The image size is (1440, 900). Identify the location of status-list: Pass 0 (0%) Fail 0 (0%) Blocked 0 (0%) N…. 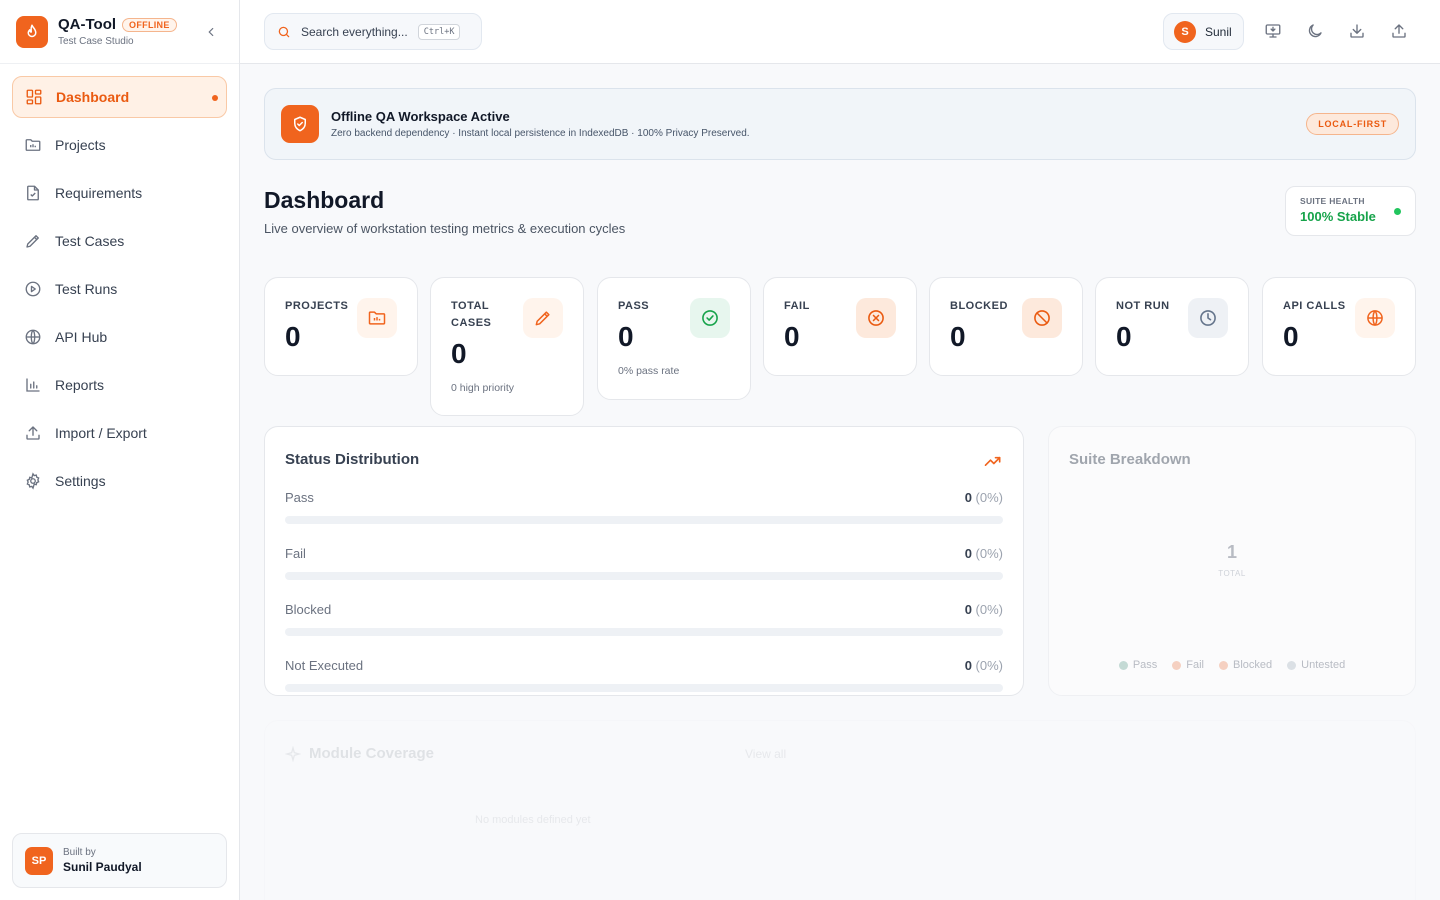
(644, 591).